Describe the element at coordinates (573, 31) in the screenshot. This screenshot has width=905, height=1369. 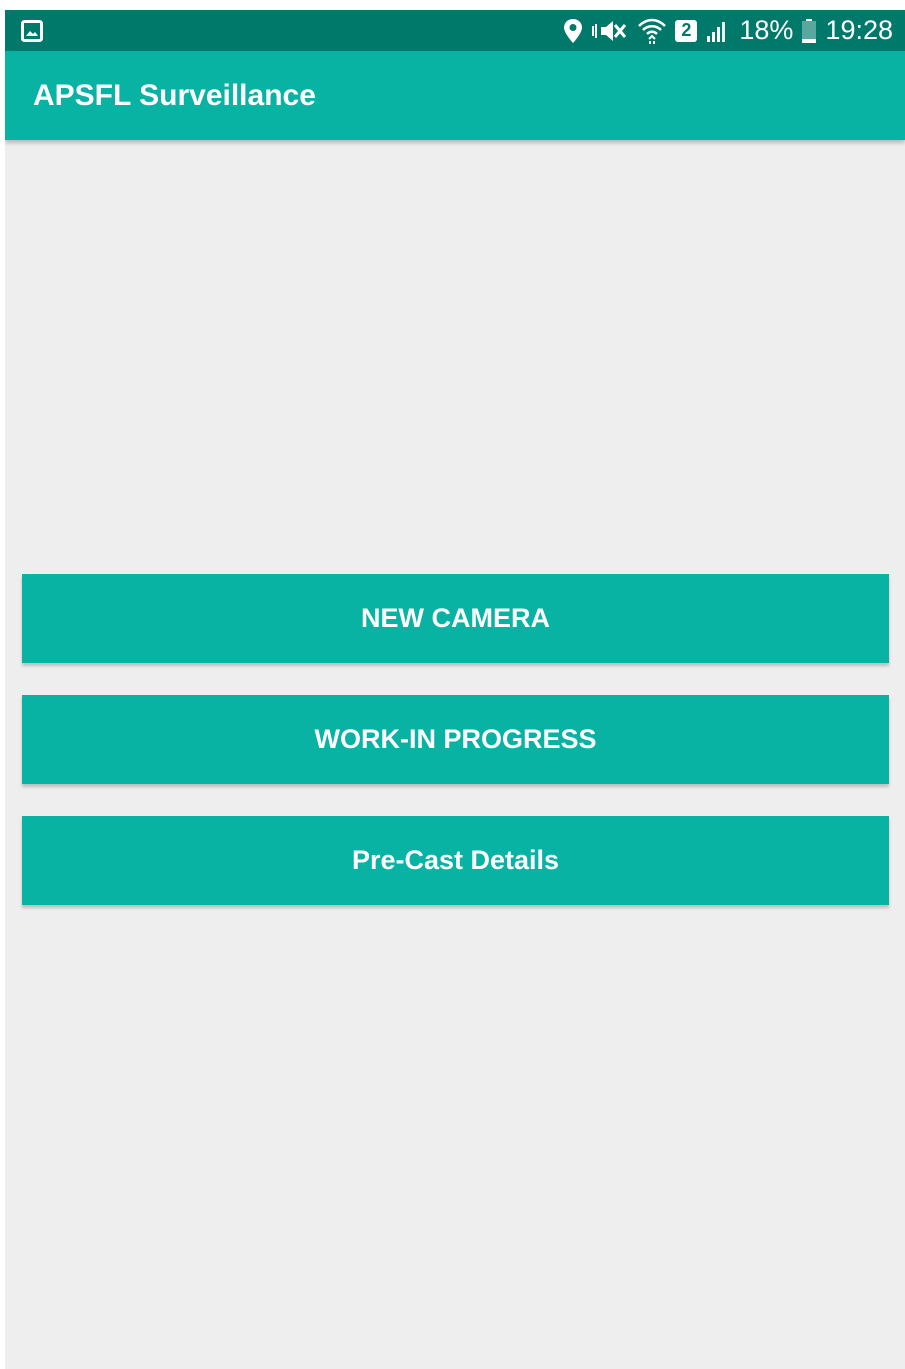
I see `location-icon` at that location.